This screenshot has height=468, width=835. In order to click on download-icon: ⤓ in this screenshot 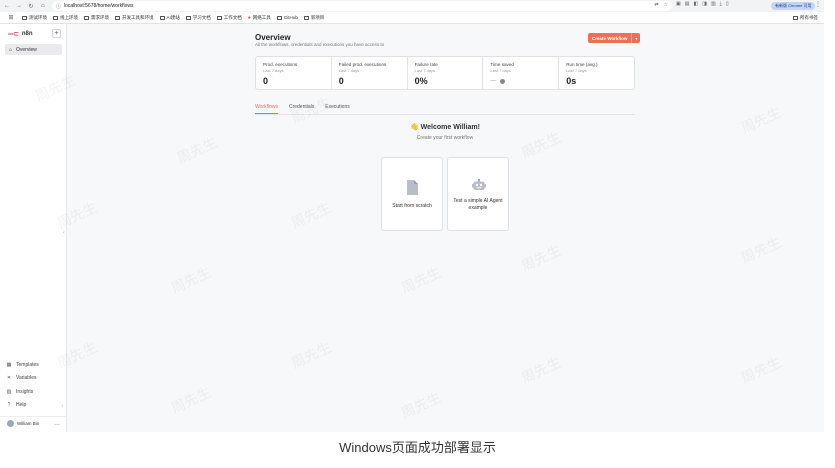, I will do `click(721, 4)`.